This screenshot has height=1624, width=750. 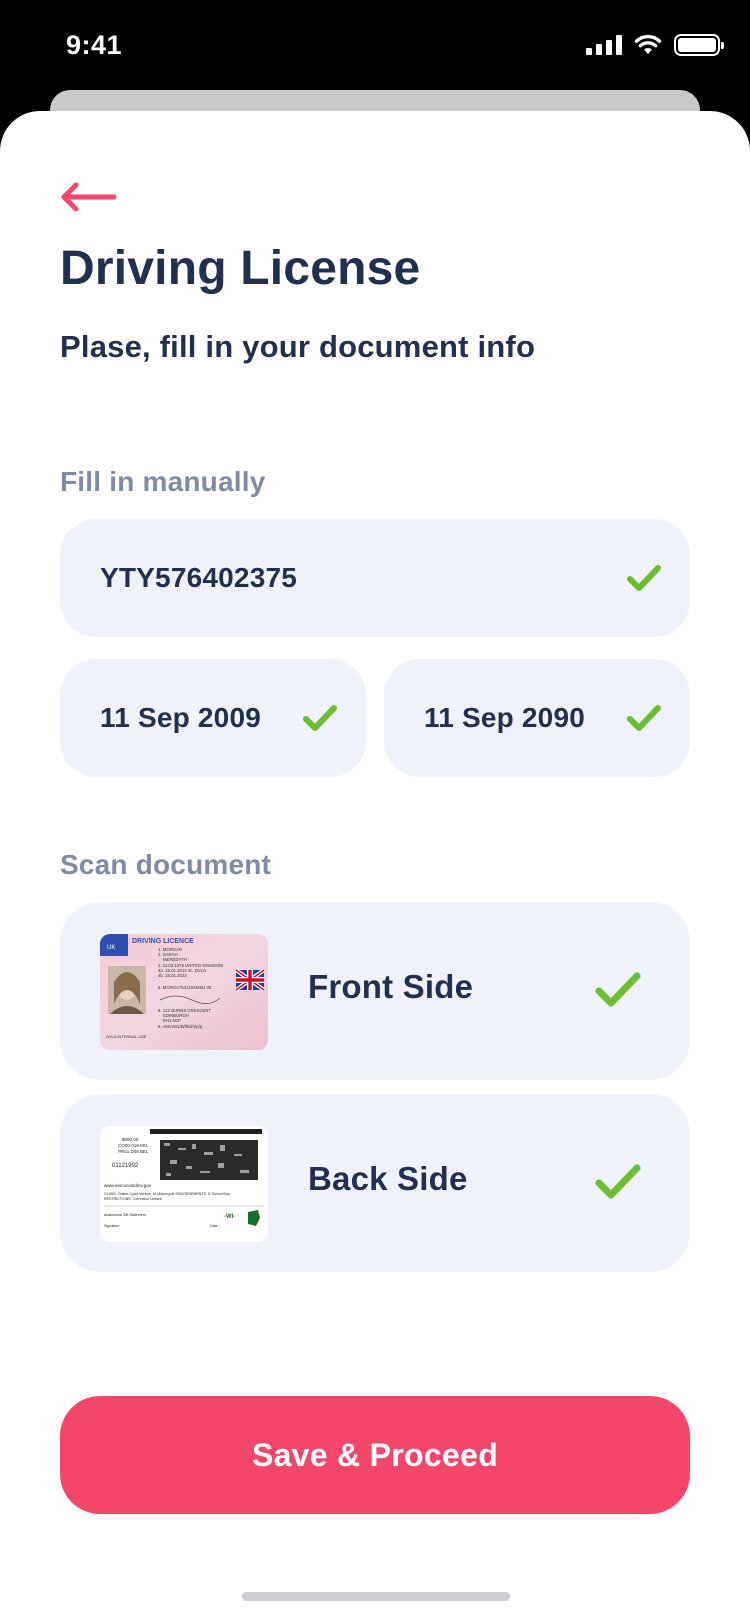 I want to click on svg-text: Anatomical Gift Statement, so click(x=125, y=1215).